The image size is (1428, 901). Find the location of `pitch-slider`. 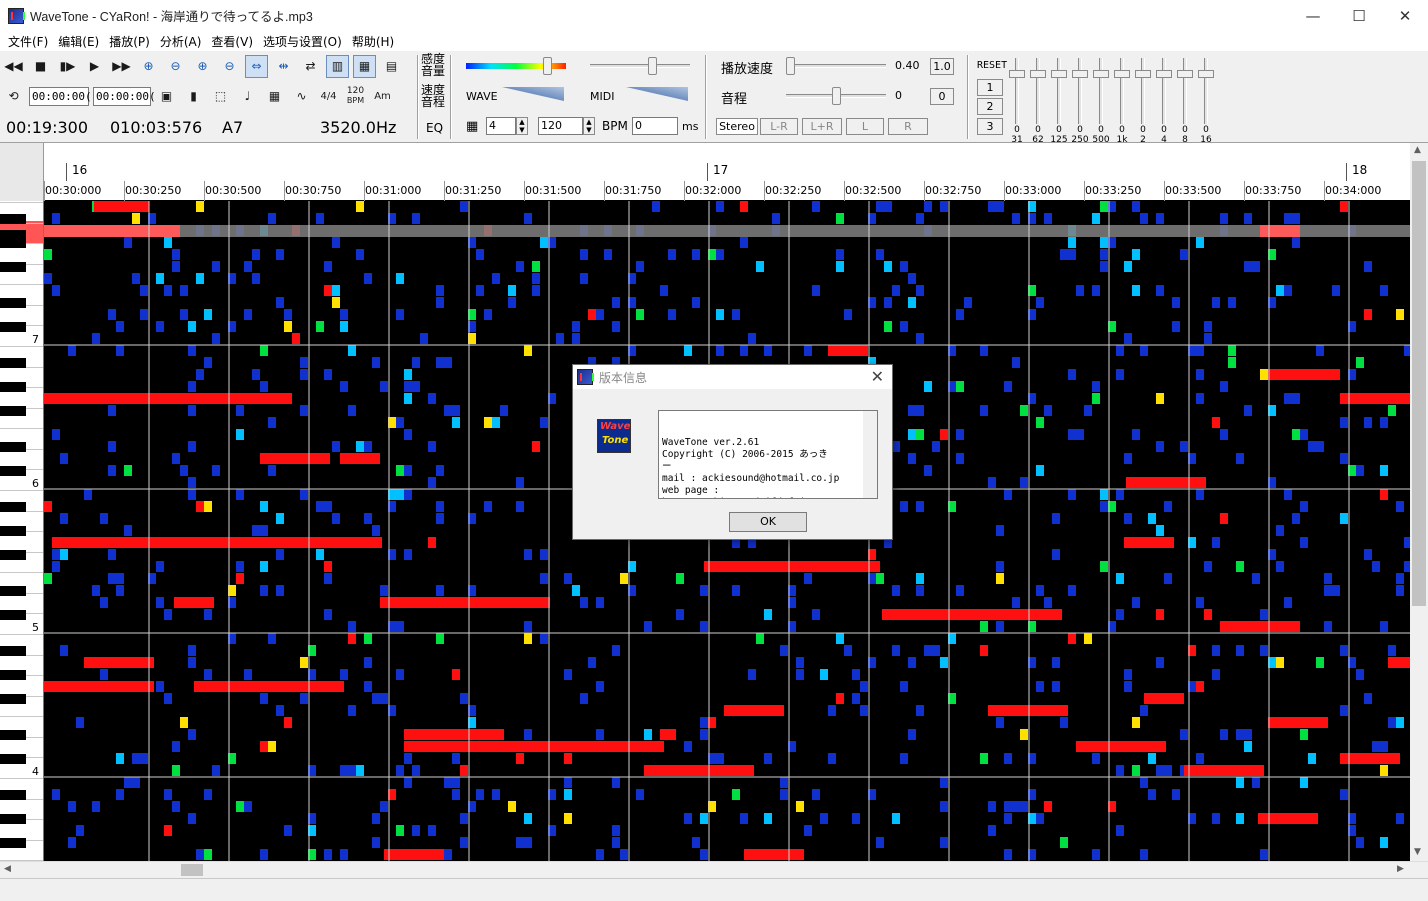

pitch-slider is located at coordinates (836, 96).